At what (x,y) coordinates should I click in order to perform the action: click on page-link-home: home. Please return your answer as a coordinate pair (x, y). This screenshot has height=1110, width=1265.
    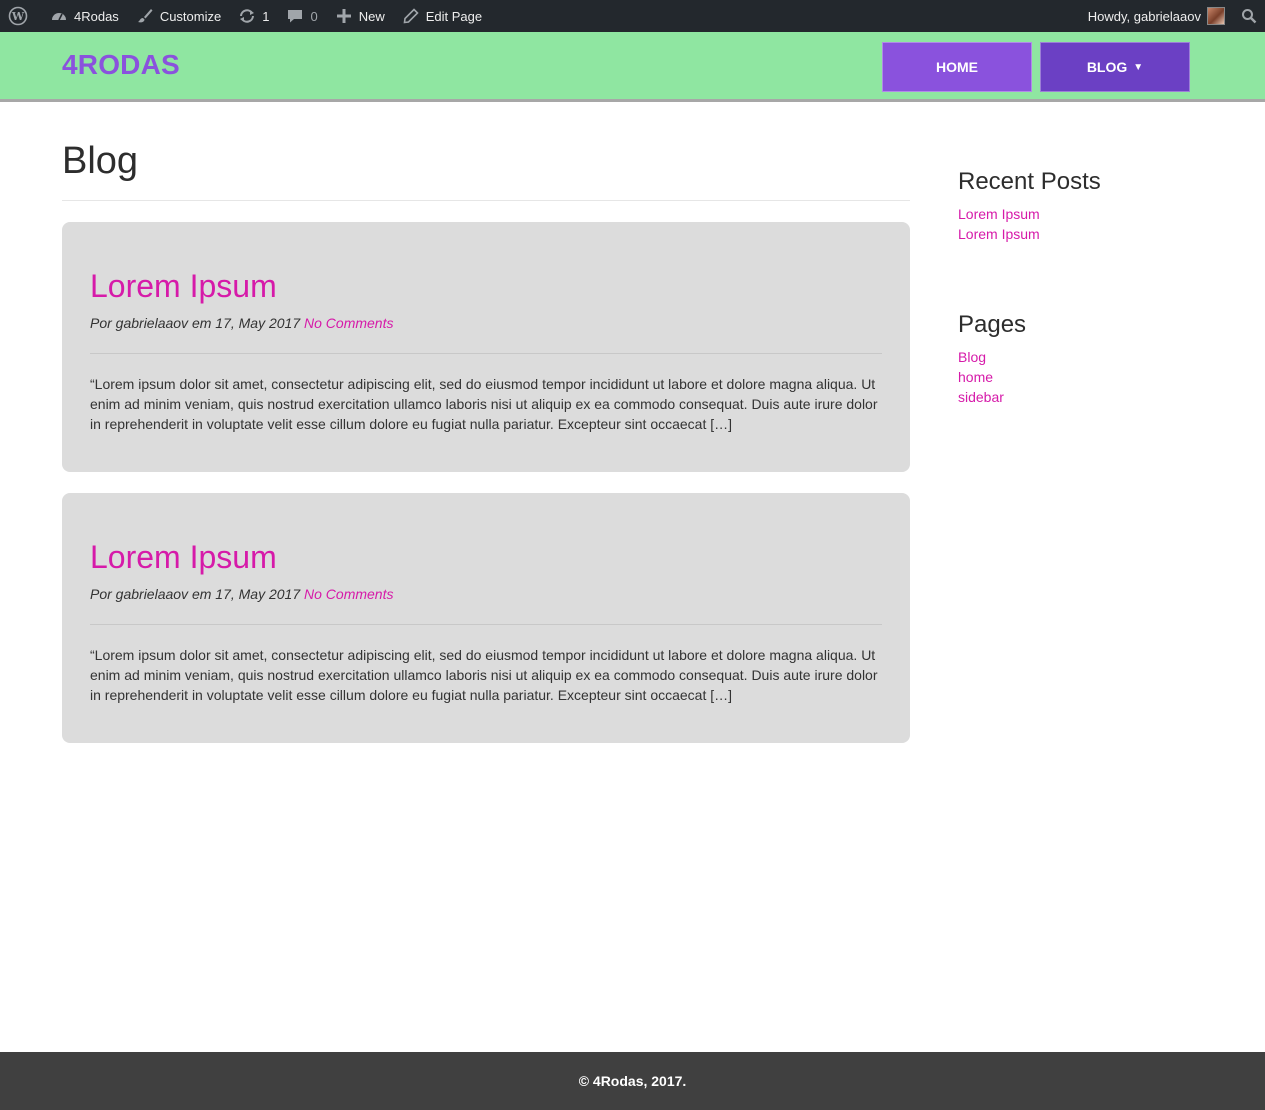
    Looking at the image, I should click on (975, 377).